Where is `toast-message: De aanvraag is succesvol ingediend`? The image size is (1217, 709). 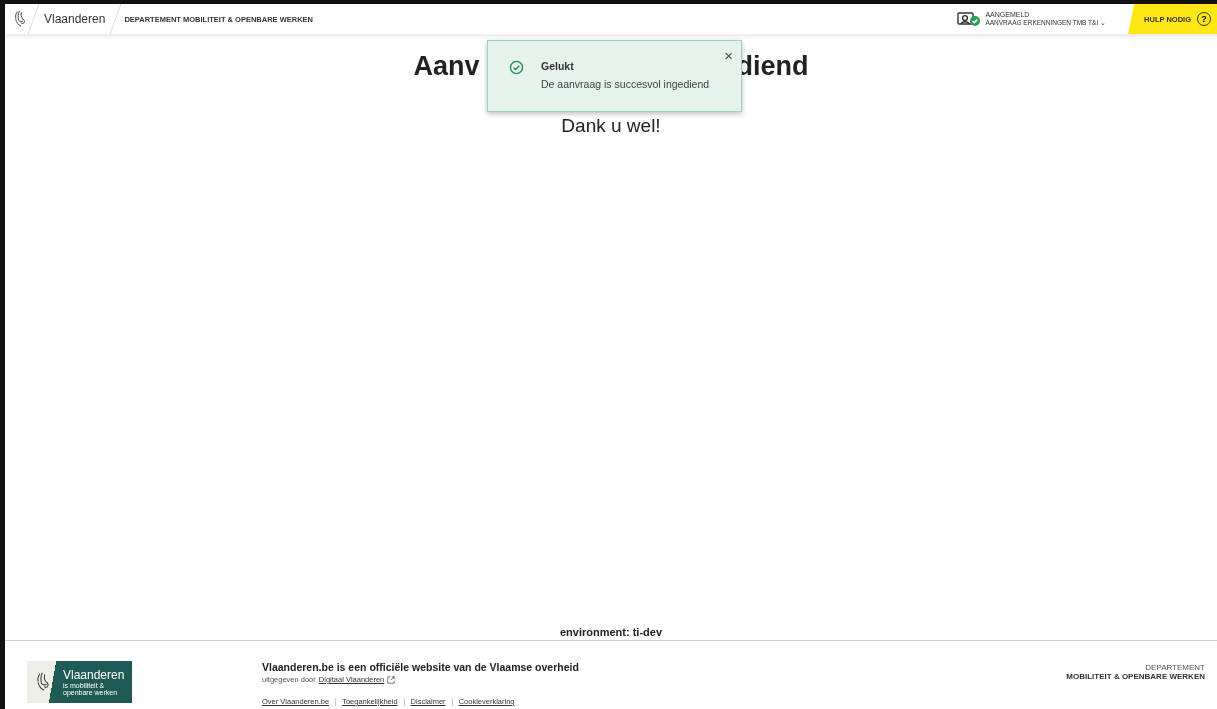 toast-message: De aanvraag is succesvol ingediend is located at coordinates (625, 84).